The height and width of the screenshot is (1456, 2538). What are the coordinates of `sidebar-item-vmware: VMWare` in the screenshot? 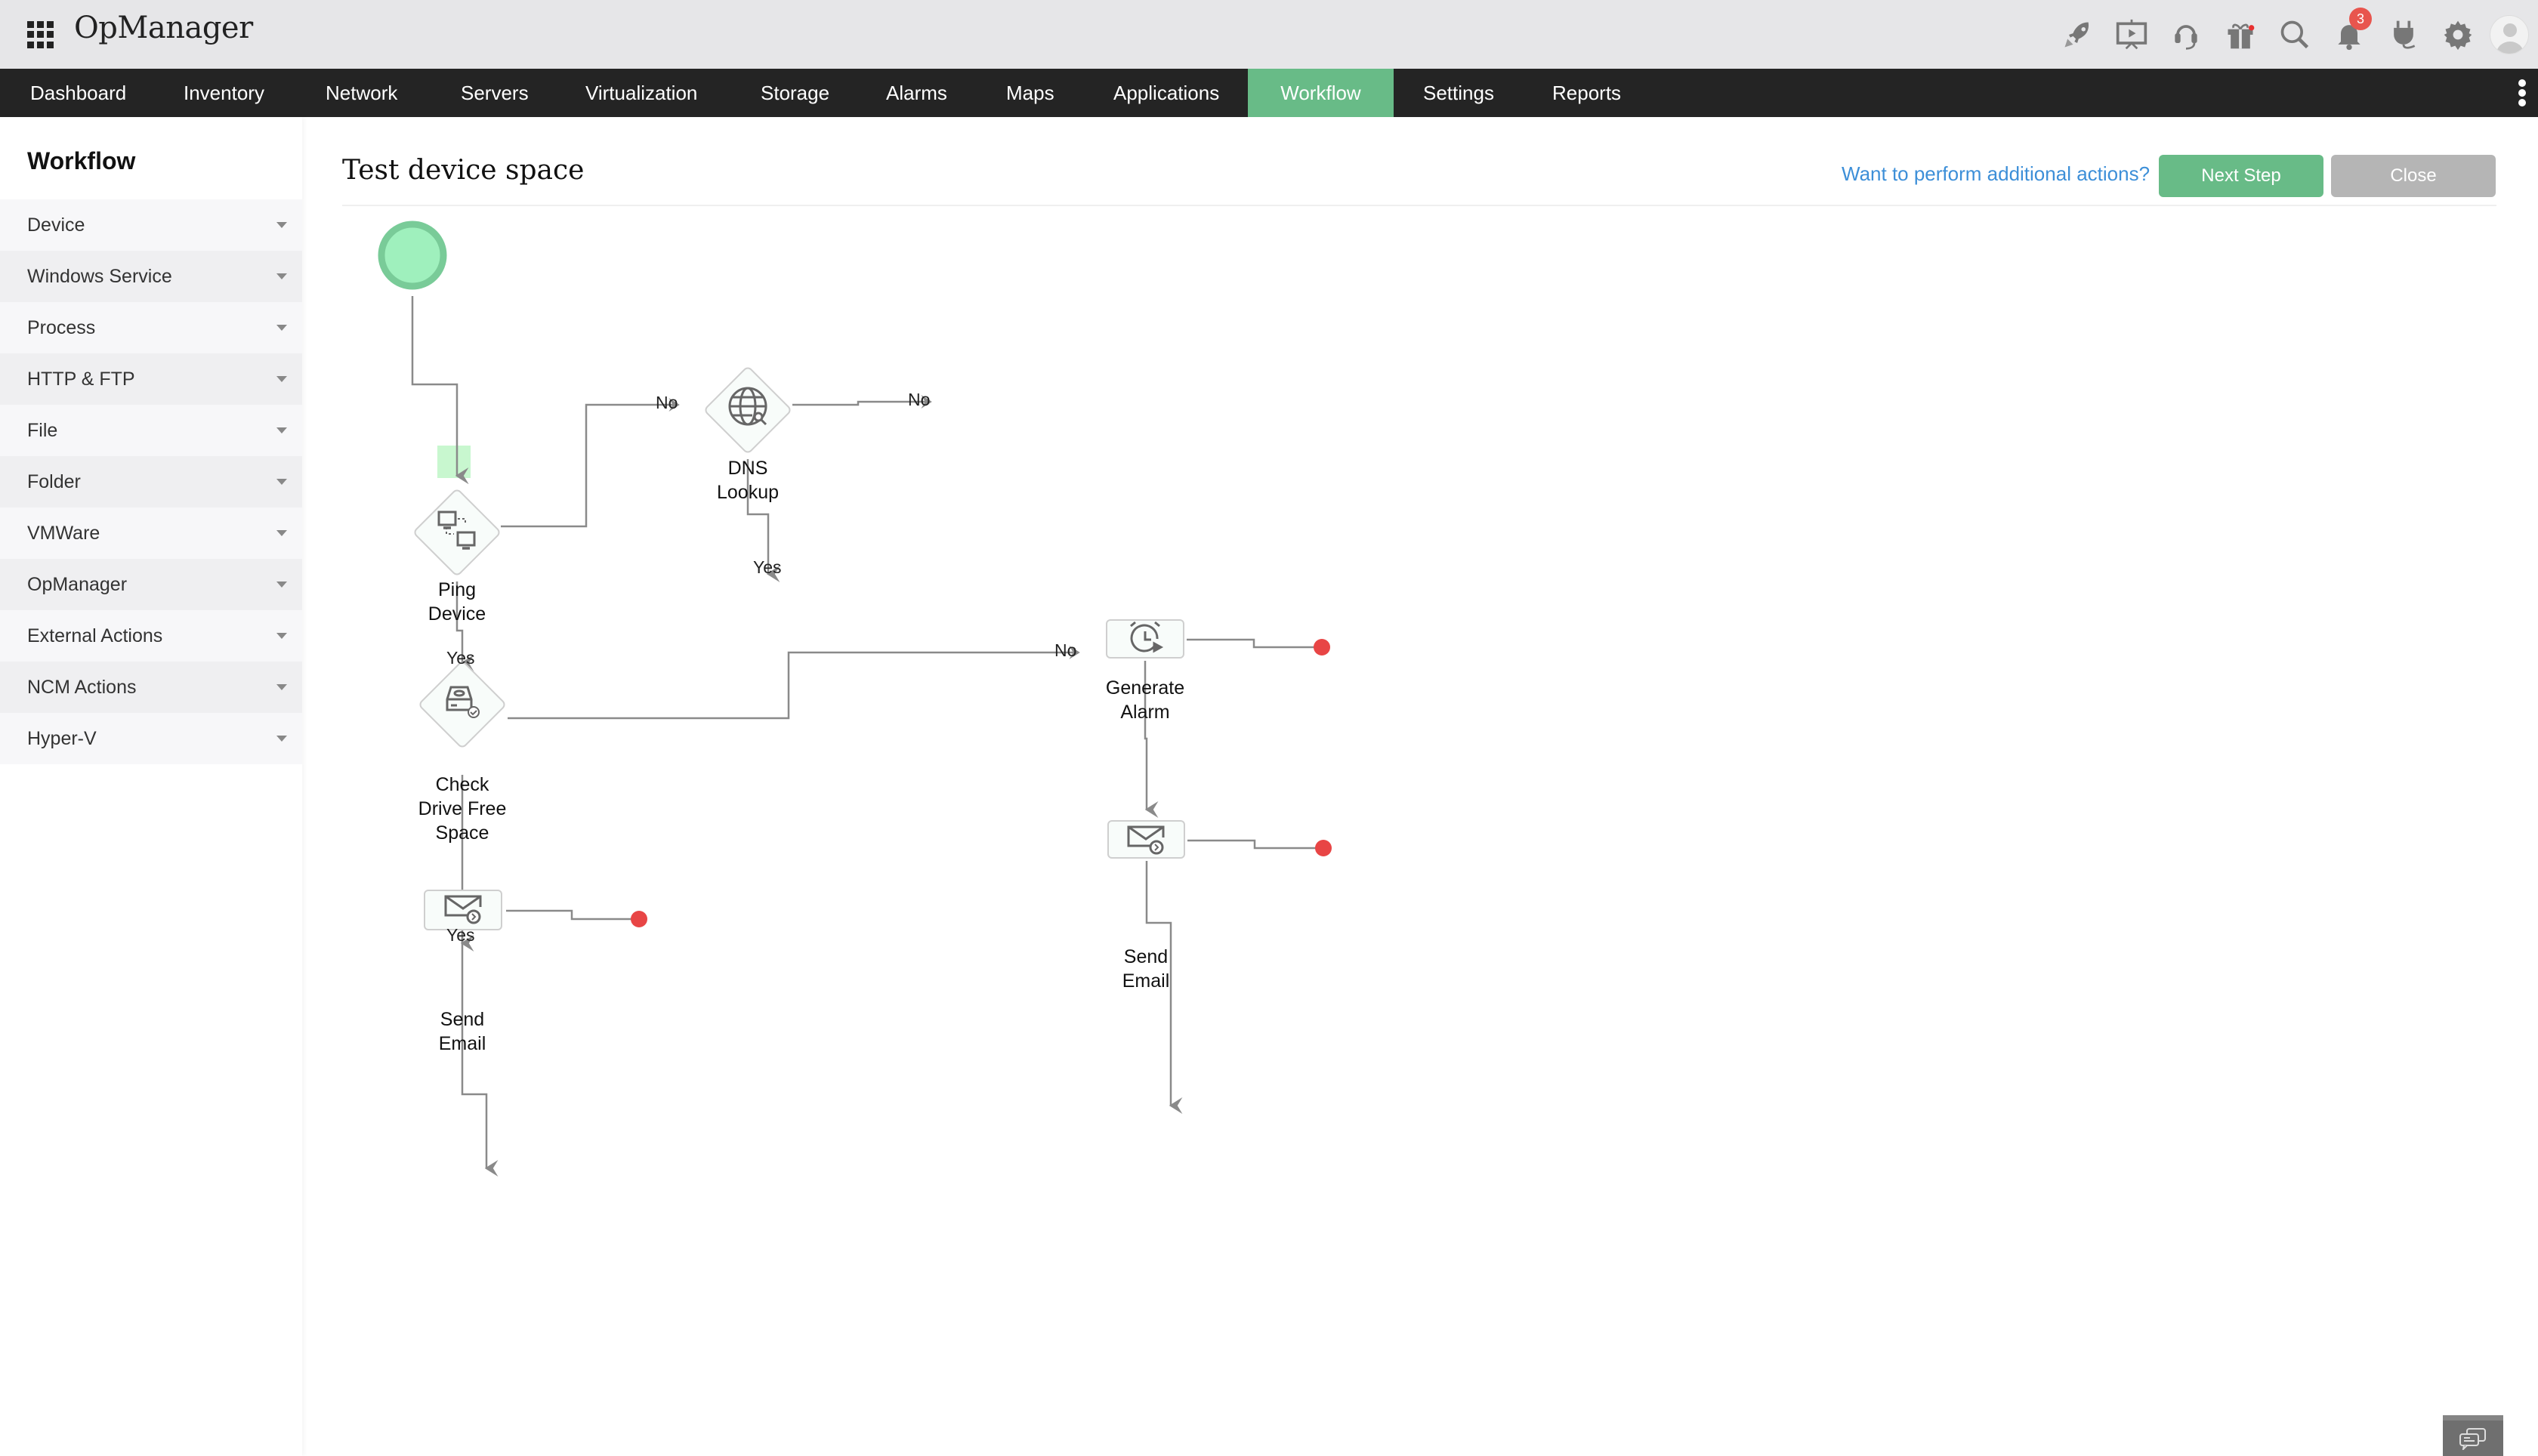 It's located at (151, 533).